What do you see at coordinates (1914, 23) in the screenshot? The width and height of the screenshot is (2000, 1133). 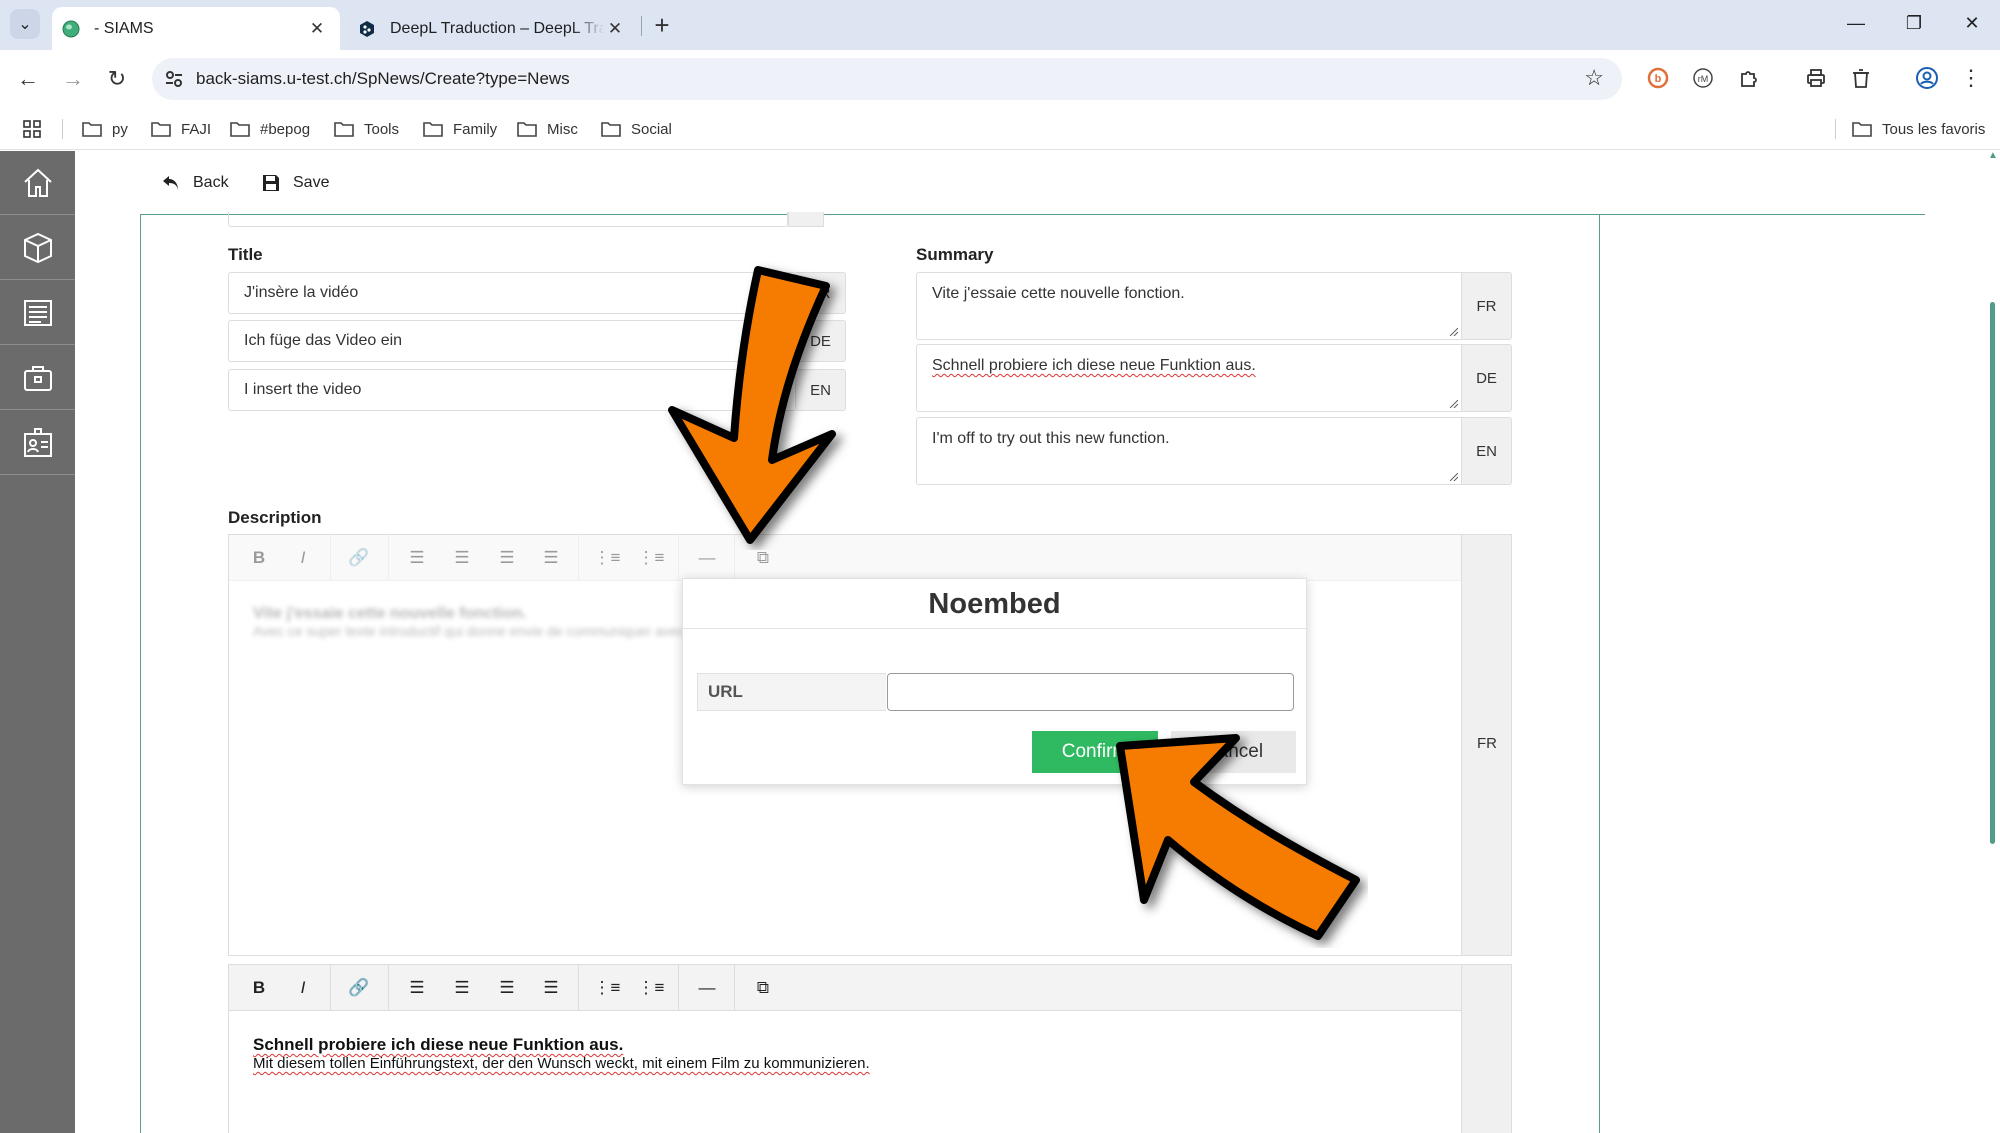 I see `restore-button: ❐` at bounding box center [1914, 23].